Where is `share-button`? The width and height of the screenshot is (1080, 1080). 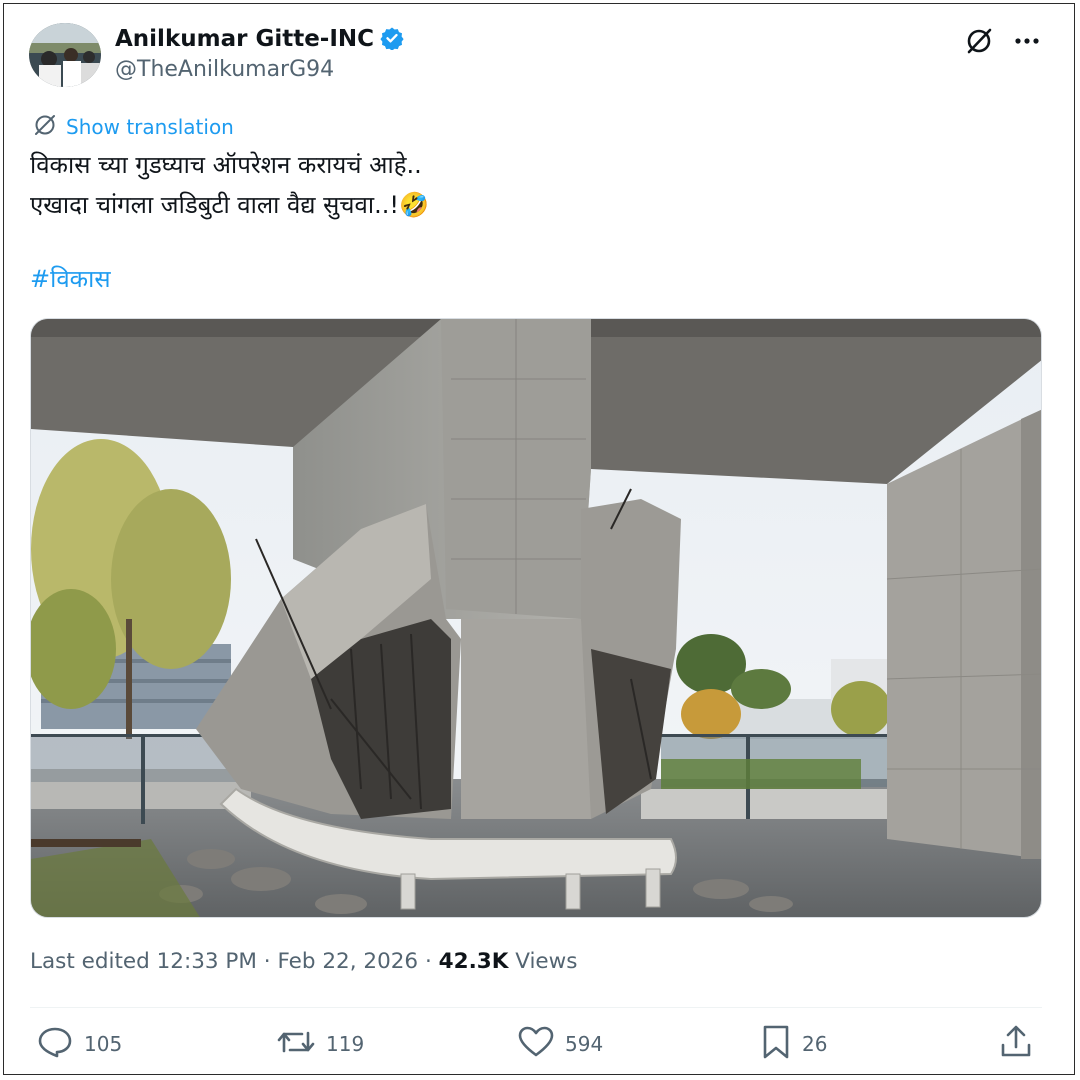
share-button is located at coordinates (1016, 1044).